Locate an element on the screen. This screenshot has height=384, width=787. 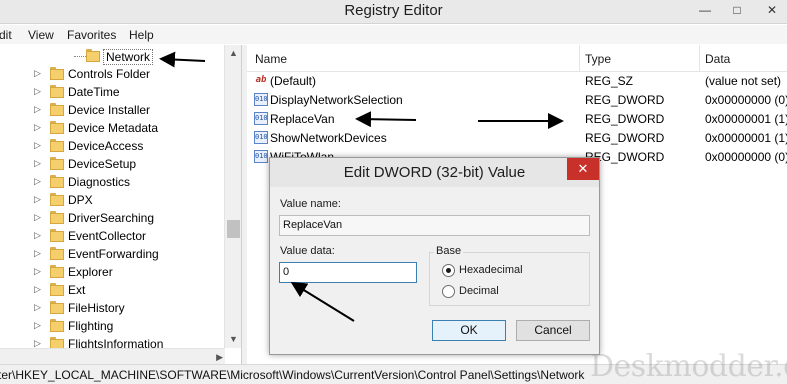
tree-item: ▷ DPX is located at coordinates (112, 200).